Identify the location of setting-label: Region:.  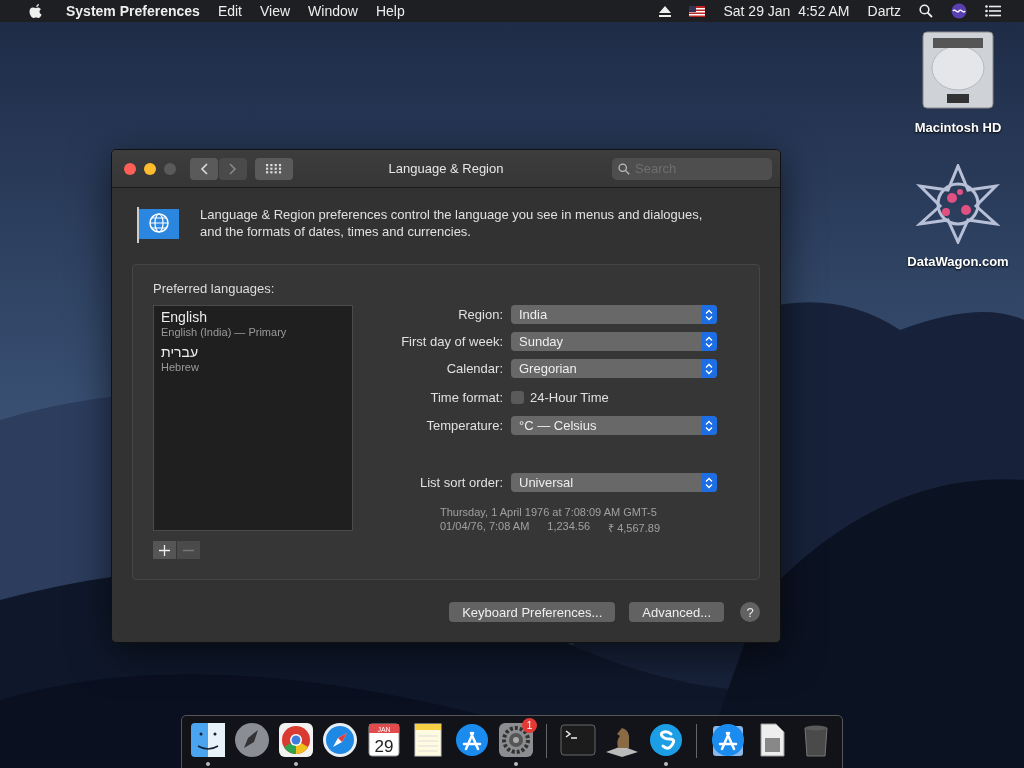
(480, 314).